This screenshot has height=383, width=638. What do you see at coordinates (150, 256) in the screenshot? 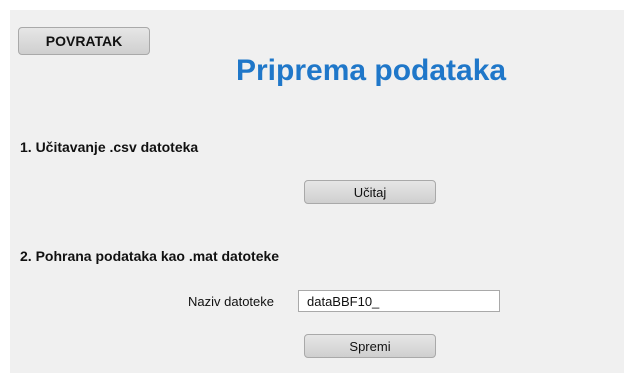
I see `section-save-heading: 2. Pohrana podataka kao .mat datoteke` at bounding box center [150, 256].